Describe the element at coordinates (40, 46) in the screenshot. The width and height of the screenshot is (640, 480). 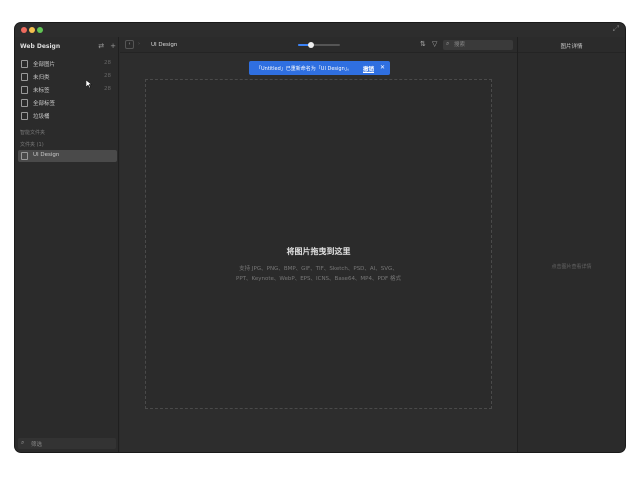
I see `library-title: Web Design` at that location.